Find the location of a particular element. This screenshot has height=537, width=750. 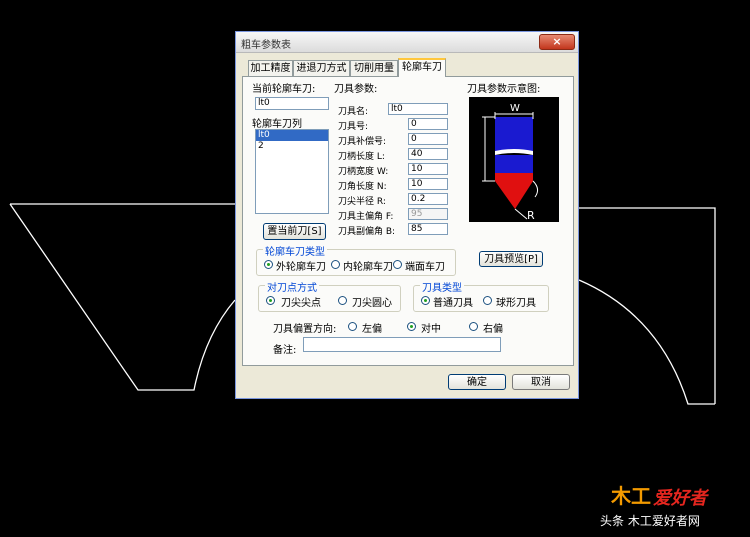

offset-left-radio is located at coordinates (352, 326).